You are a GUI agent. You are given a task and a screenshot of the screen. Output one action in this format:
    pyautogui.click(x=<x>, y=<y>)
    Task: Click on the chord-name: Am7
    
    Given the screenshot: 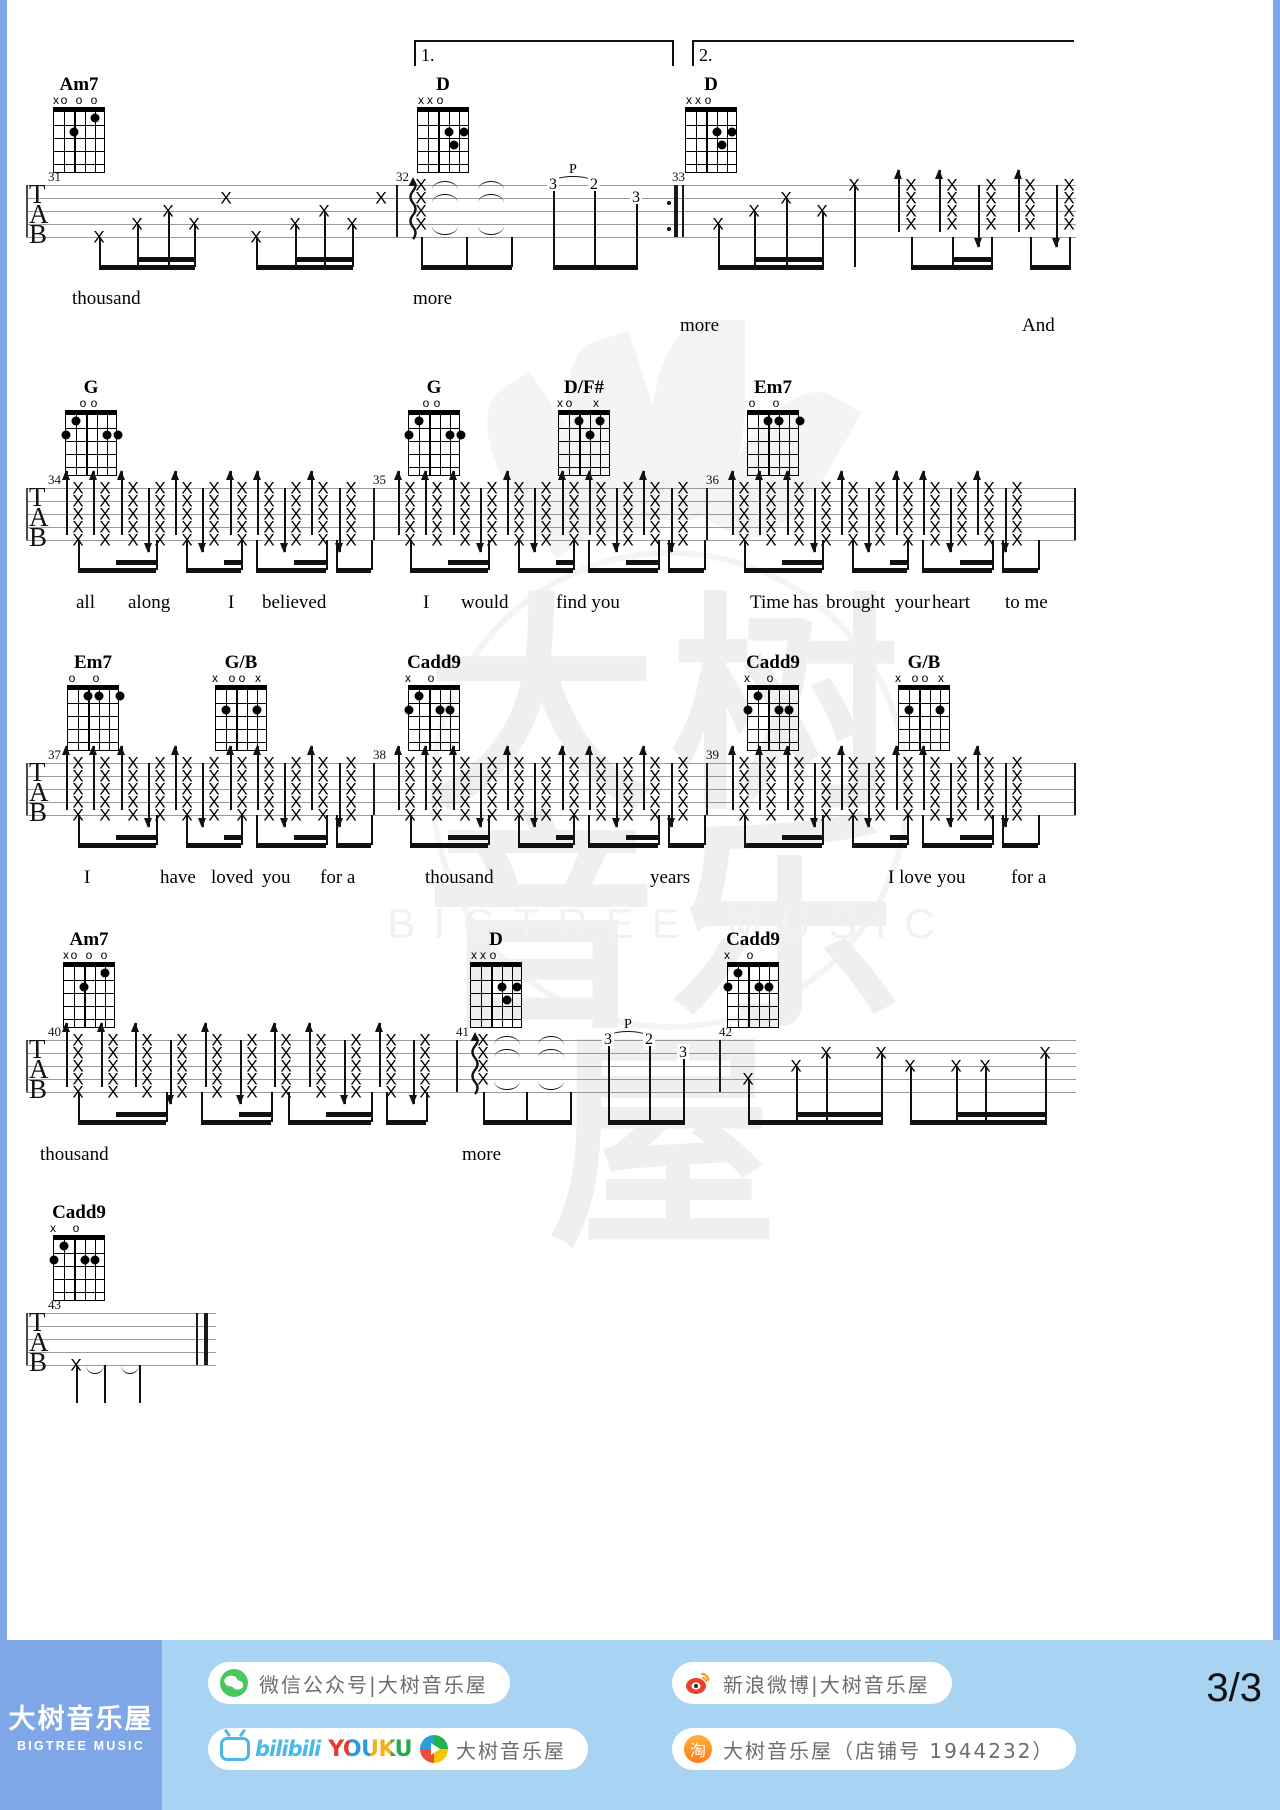 What is the action you would take?
    pyautogui.click(x=79, y=84)
    